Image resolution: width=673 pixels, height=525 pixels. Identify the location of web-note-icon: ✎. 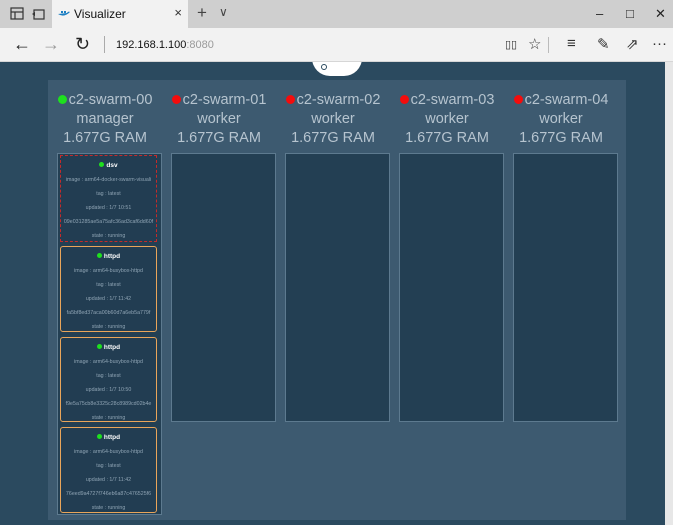
(603, 44).